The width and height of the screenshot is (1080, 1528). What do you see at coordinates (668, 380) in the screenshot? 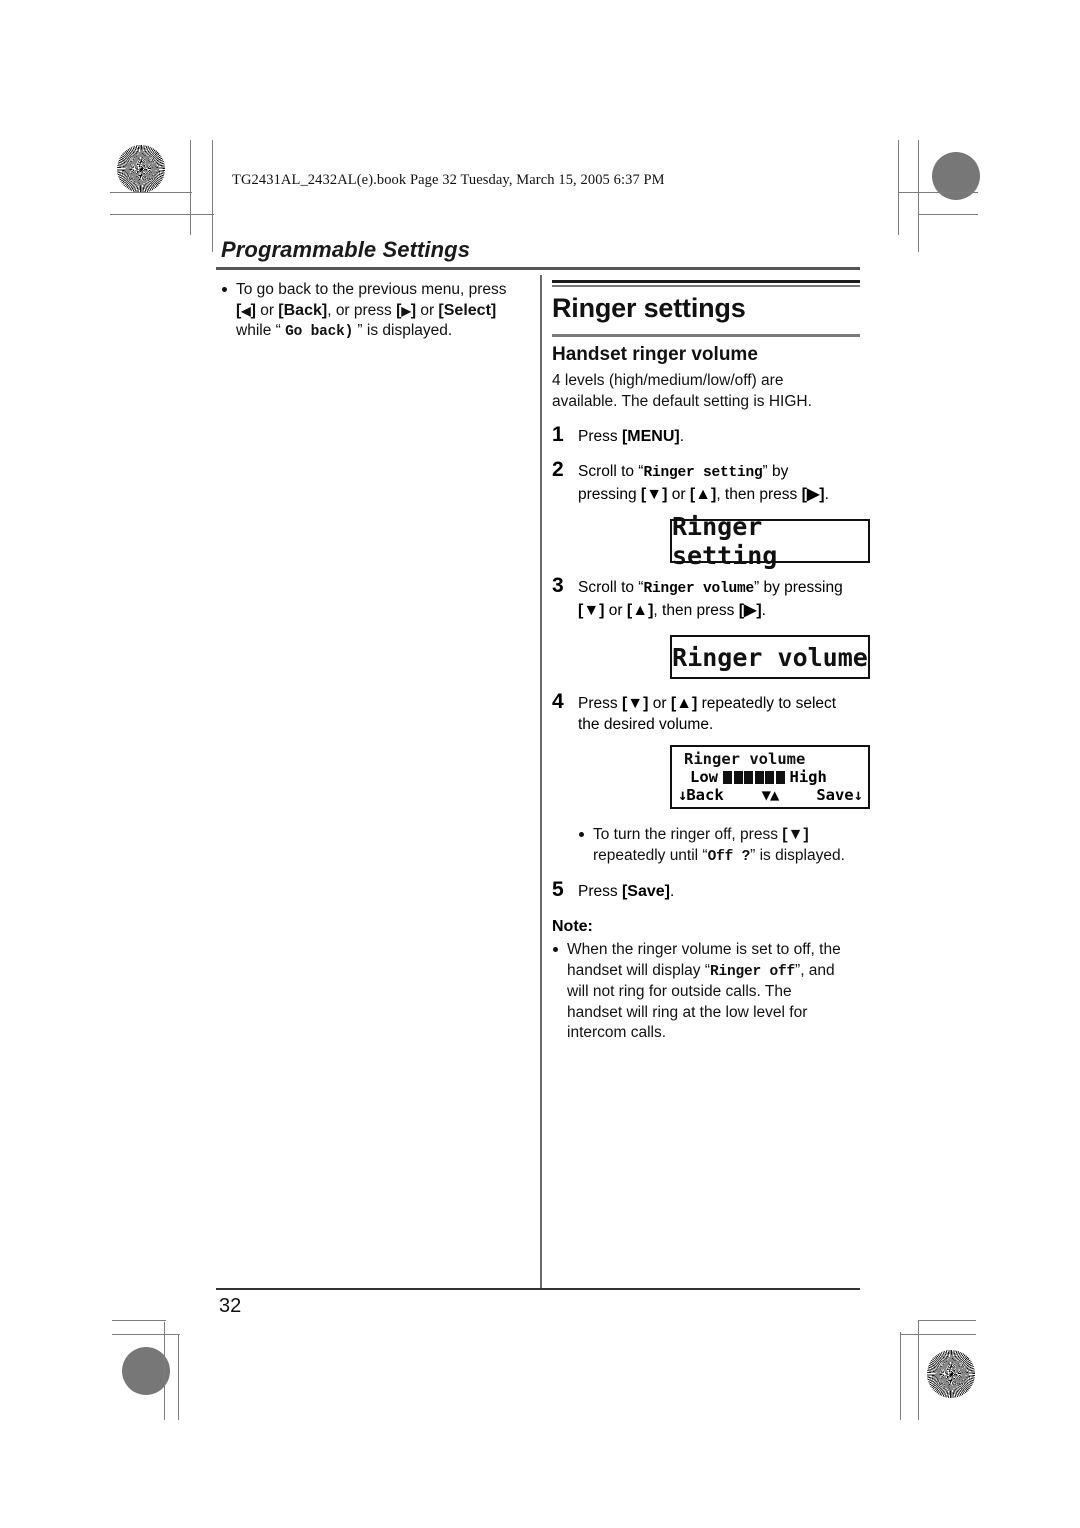
I see `intro-line-1: 4 levels (high/medium/low/off) are` at bounding box center [668, 380].